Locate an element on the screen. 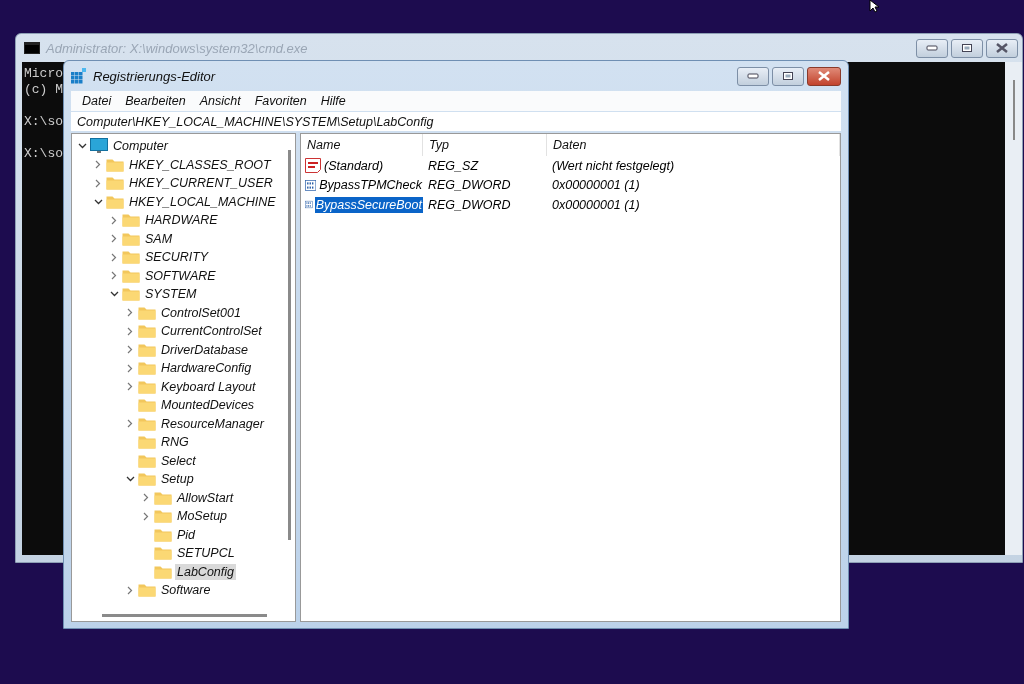  mouse-cursor-icon is located at coordinates (875, 6).